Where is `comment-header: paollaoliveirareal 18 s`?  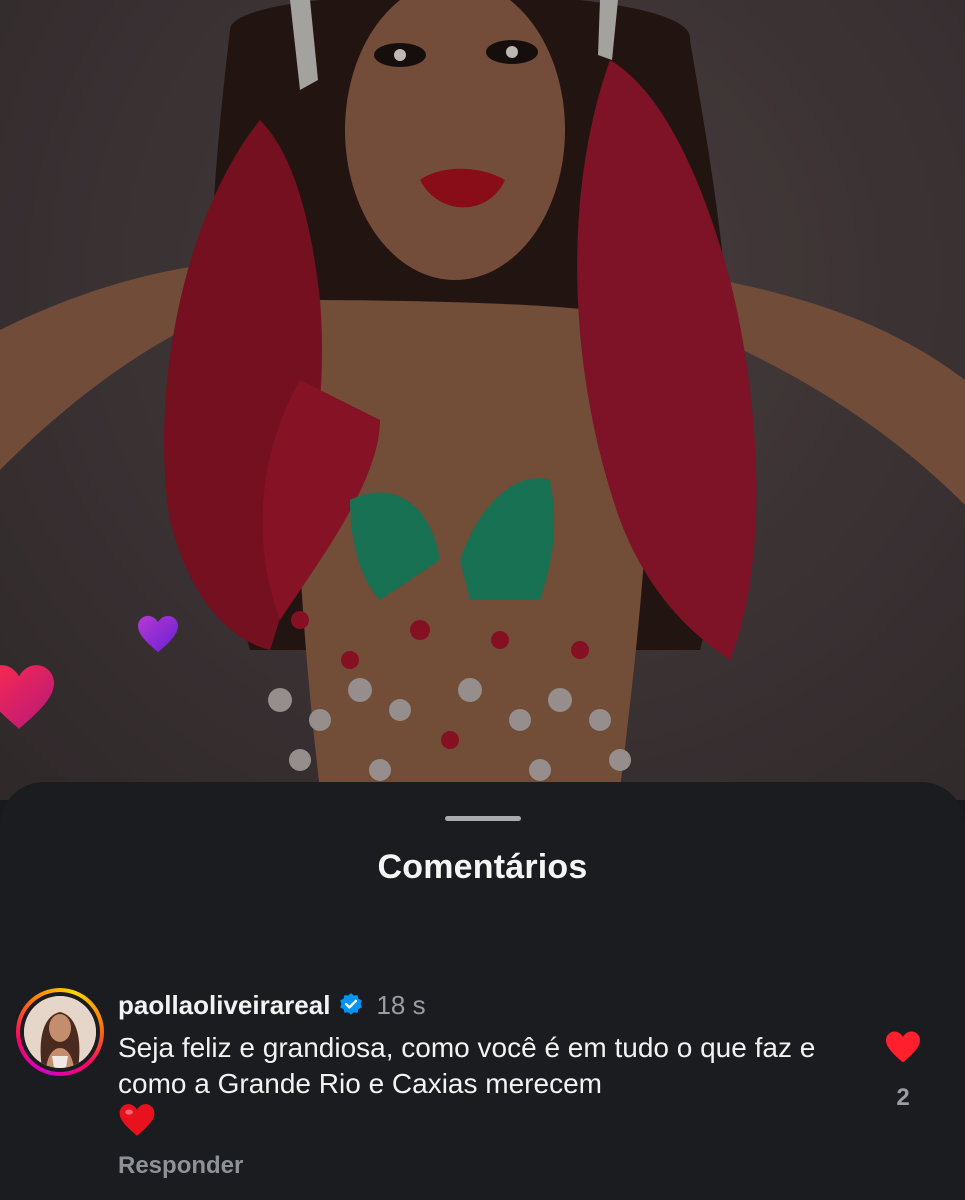 comment-header: paollaoliveirareal 18 s is located at coordinates (272, 1005).